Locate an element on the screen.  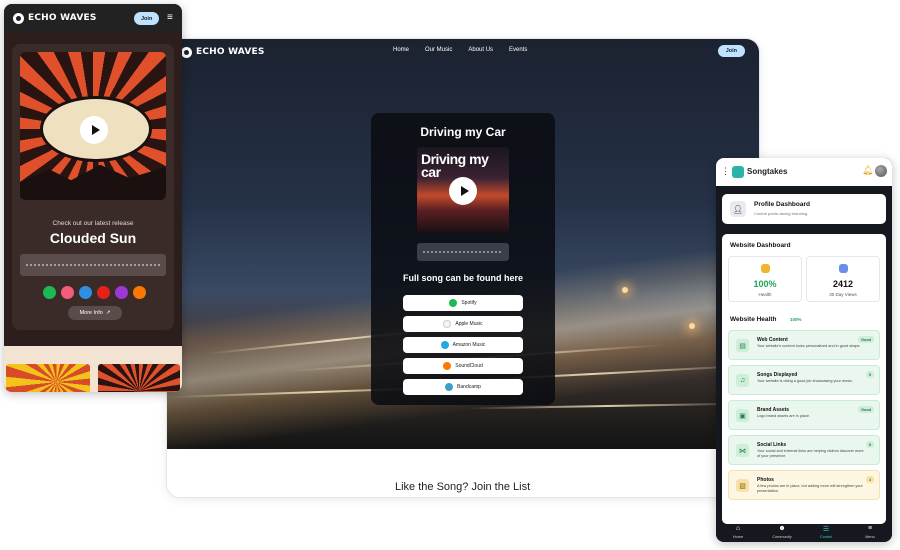
website-health-title: Website Health is located at coordinates (753, 319).